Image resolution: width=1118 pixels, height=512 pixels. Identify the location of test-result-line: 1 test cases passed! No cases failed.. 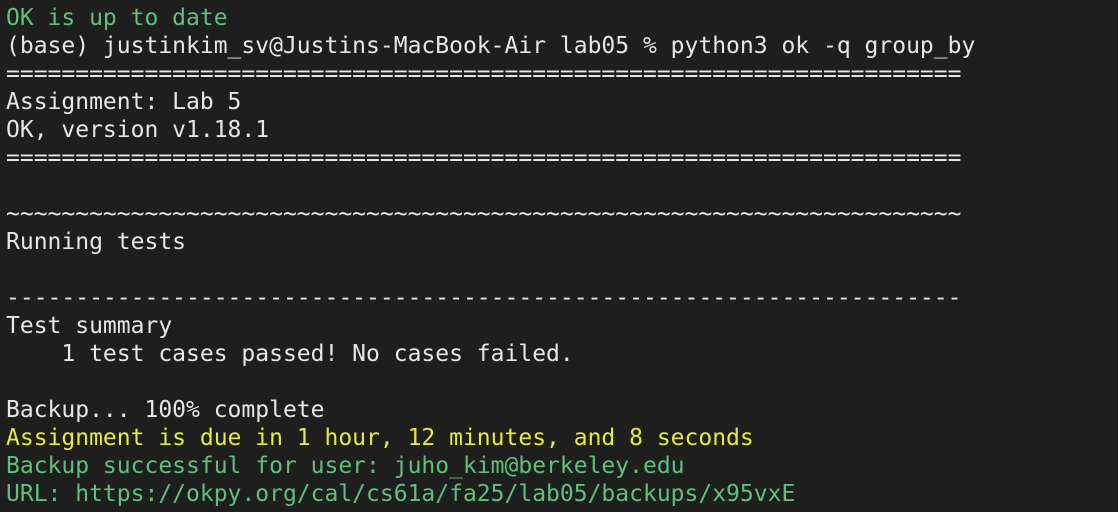
(290, 354).